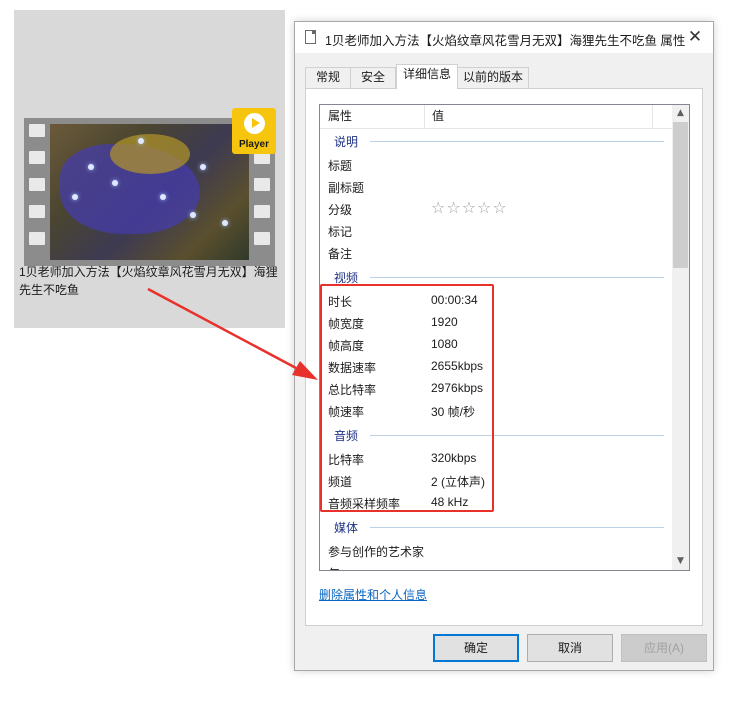  I want to click on apply-button: 应用(A), so click(664, 648).